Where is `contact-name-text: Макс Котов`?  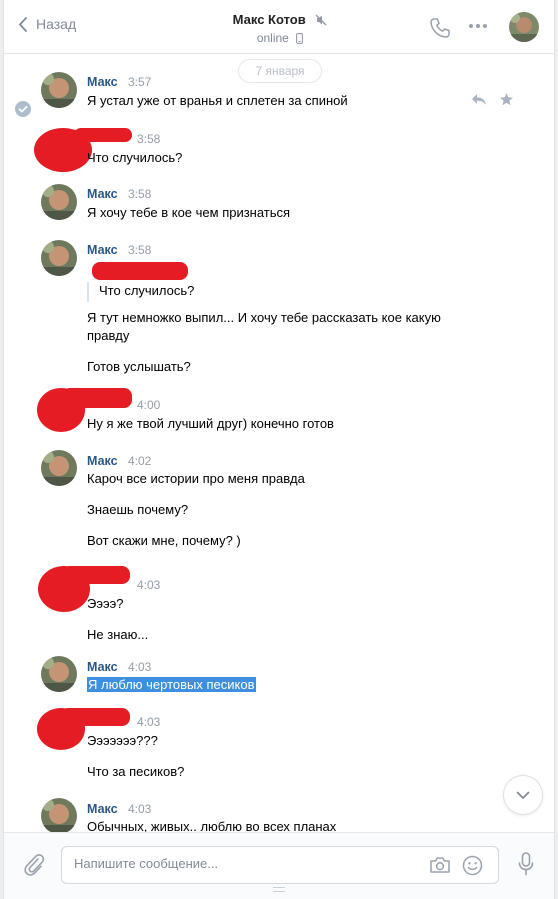
contact-name-text: Макс Котов is located at coordinates (269, 19).